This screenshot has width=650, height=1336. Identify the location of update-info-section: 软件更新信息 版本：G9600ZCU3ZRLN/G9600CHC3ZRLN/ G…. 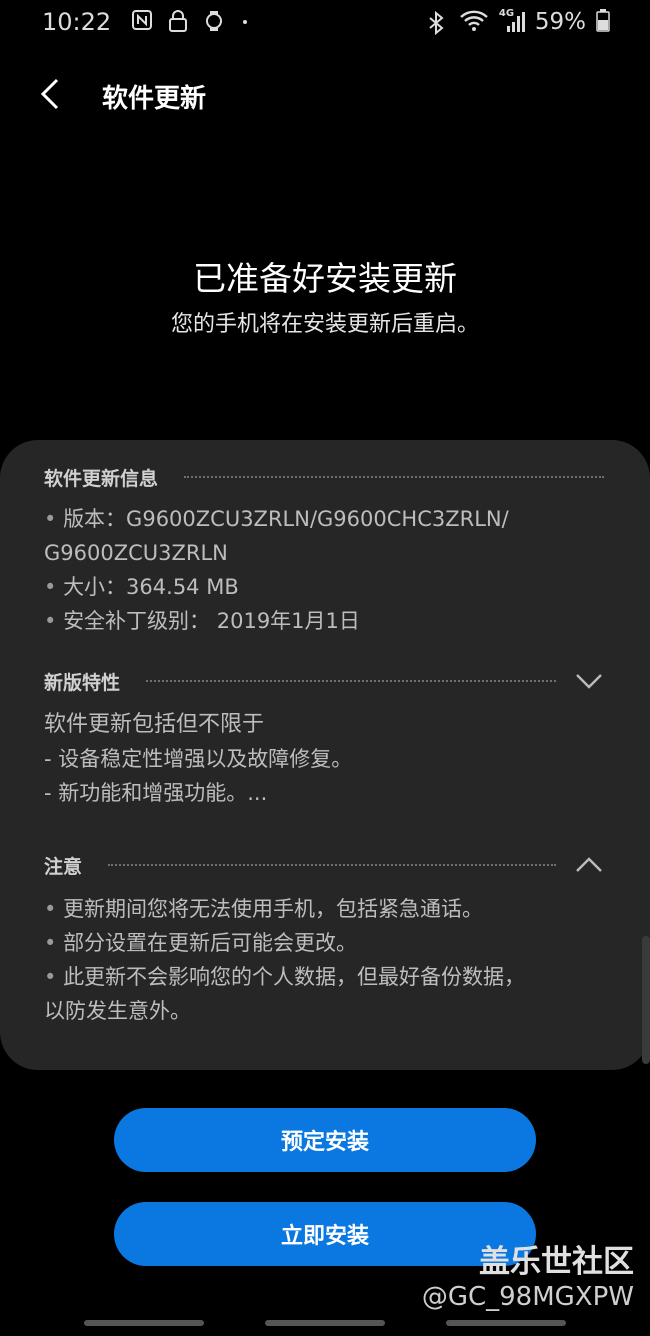
(324, 550).